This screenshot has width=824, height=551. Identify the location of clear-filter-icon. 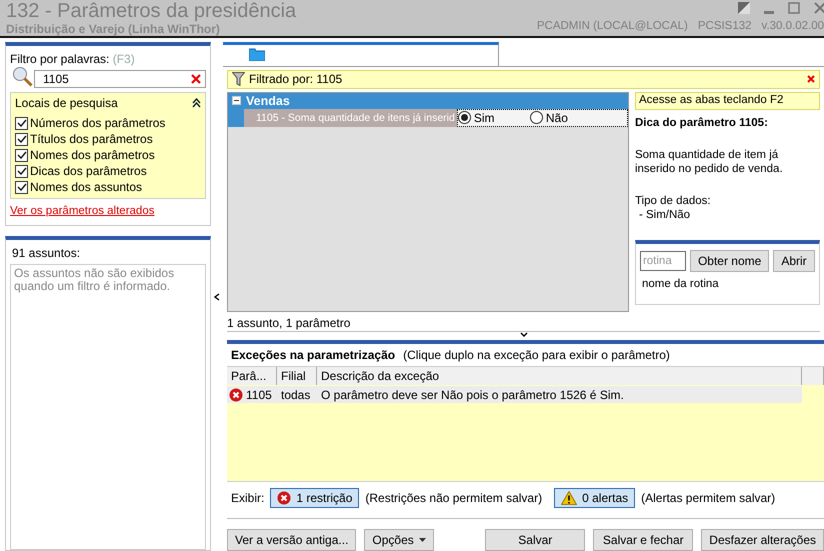
(811, 79).